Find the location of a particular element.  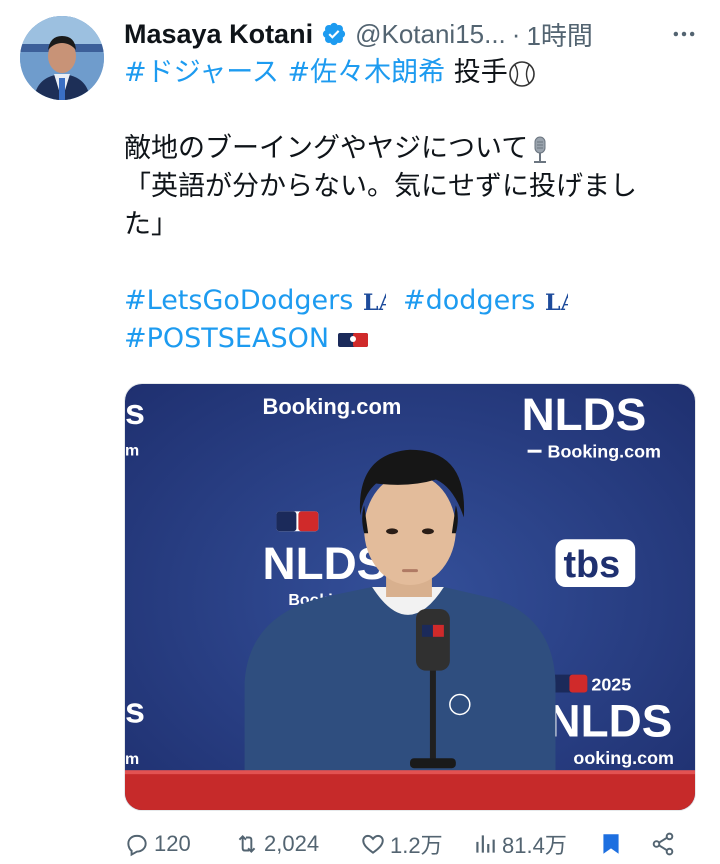

hashtag-postseason: #POSTSEASON is located at coordinates (226, 338).